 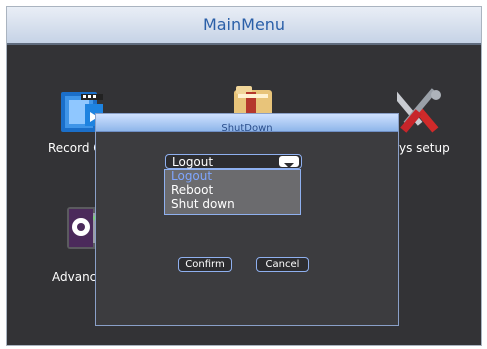 What do you see at coordinates (417, 112) in the screenshot?
I see `sys-setup-icon` at bounding box center [417, 112].